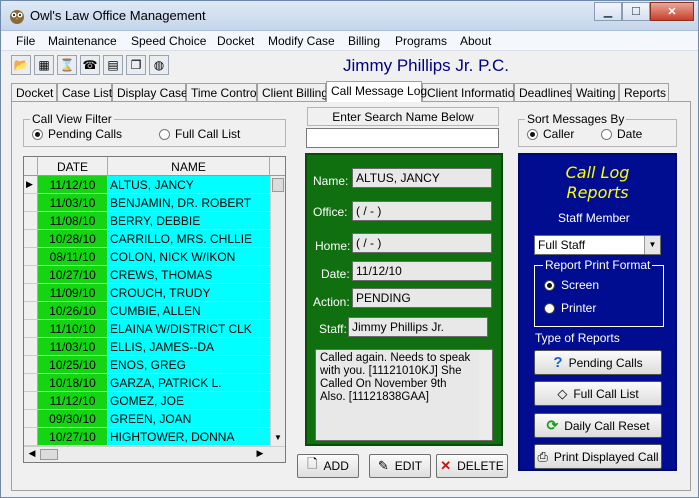 This screenshot has width=699, height=498. Describe the element at coordinates (189, 365) in the screenshot. I see `cell-name: ENOS, GREG` at that location.